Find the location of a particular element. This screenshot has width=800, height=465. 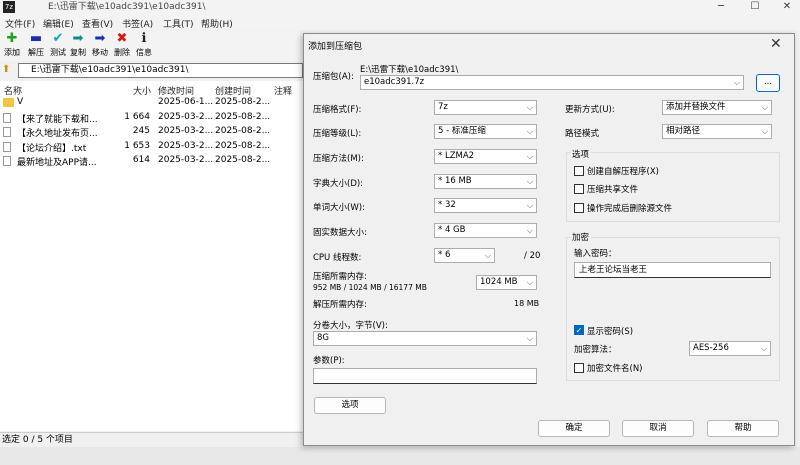

update-value: 添加并替换文件 is located at coordinates (696, 107).